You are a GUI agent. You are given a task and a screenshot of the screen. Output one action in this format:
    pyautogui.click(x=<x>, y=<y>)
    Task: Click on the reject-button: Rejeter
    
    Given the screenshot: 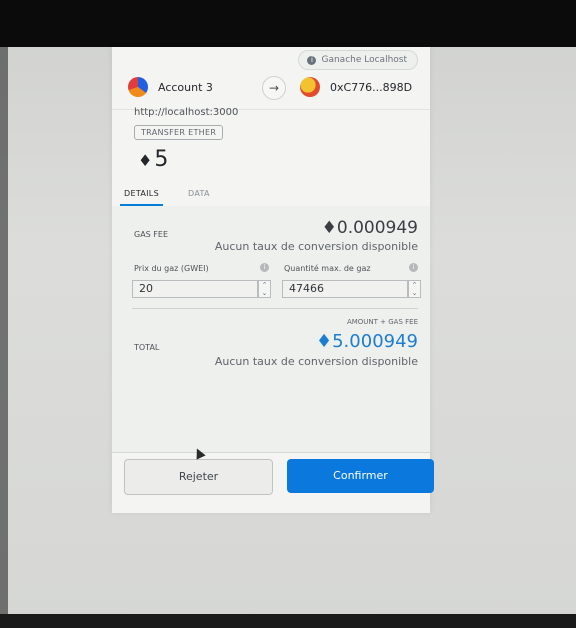 What is the action you would take?
    pyautogui.click(x=198, y=477)
    